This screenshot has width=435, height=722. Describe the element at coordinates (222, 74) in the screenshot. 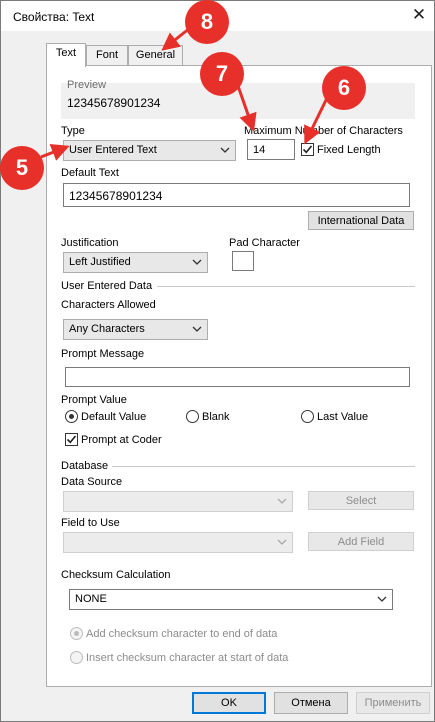

I see `callout-badge-7: 7` at that location.